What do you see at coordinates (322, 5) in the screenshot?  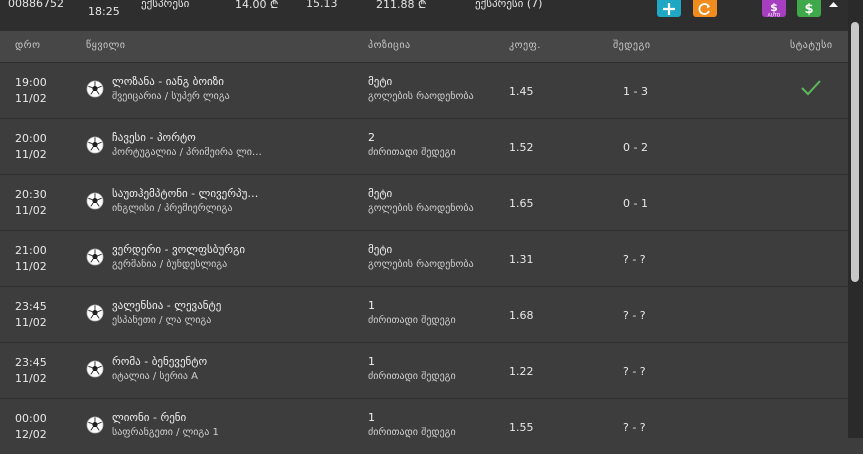 I see `ticket-total-odds: 15.13` at bounding box center [322, 5].